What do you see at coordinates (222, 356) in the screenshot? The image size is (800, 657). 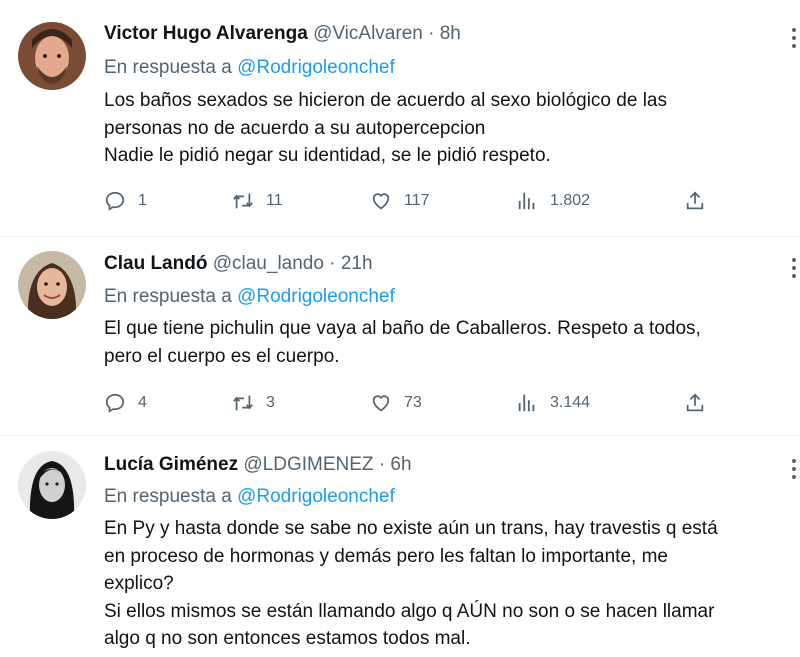 I see `tweet-text-line: pero el cuerpo es el cuerpo.` at bounding box center [222, 356].